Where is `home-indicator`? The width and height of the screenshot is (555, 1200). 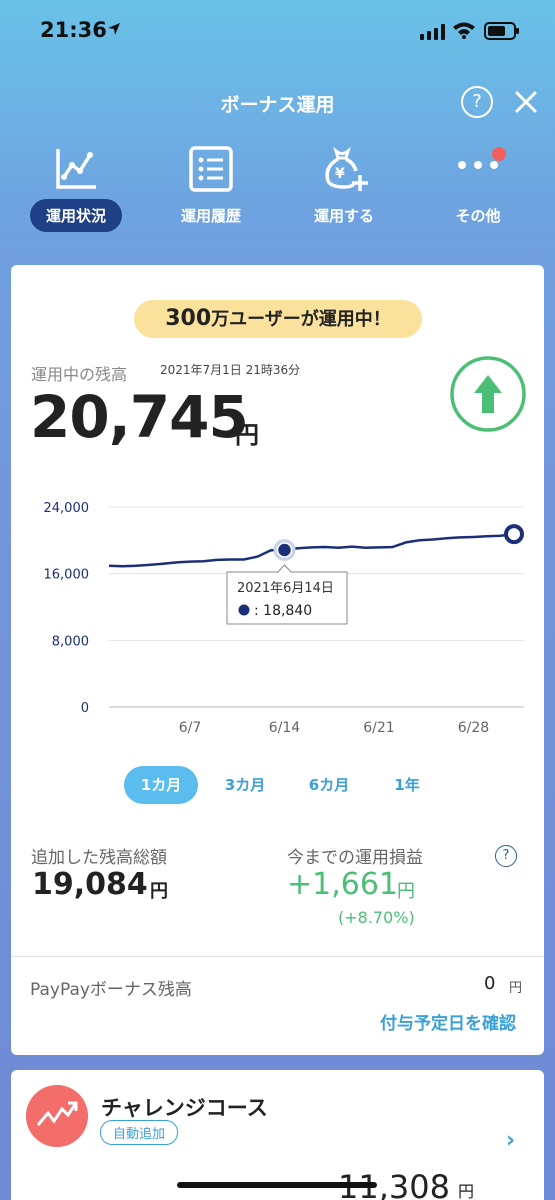
home-indicator is located at coordinates (277, 1185).